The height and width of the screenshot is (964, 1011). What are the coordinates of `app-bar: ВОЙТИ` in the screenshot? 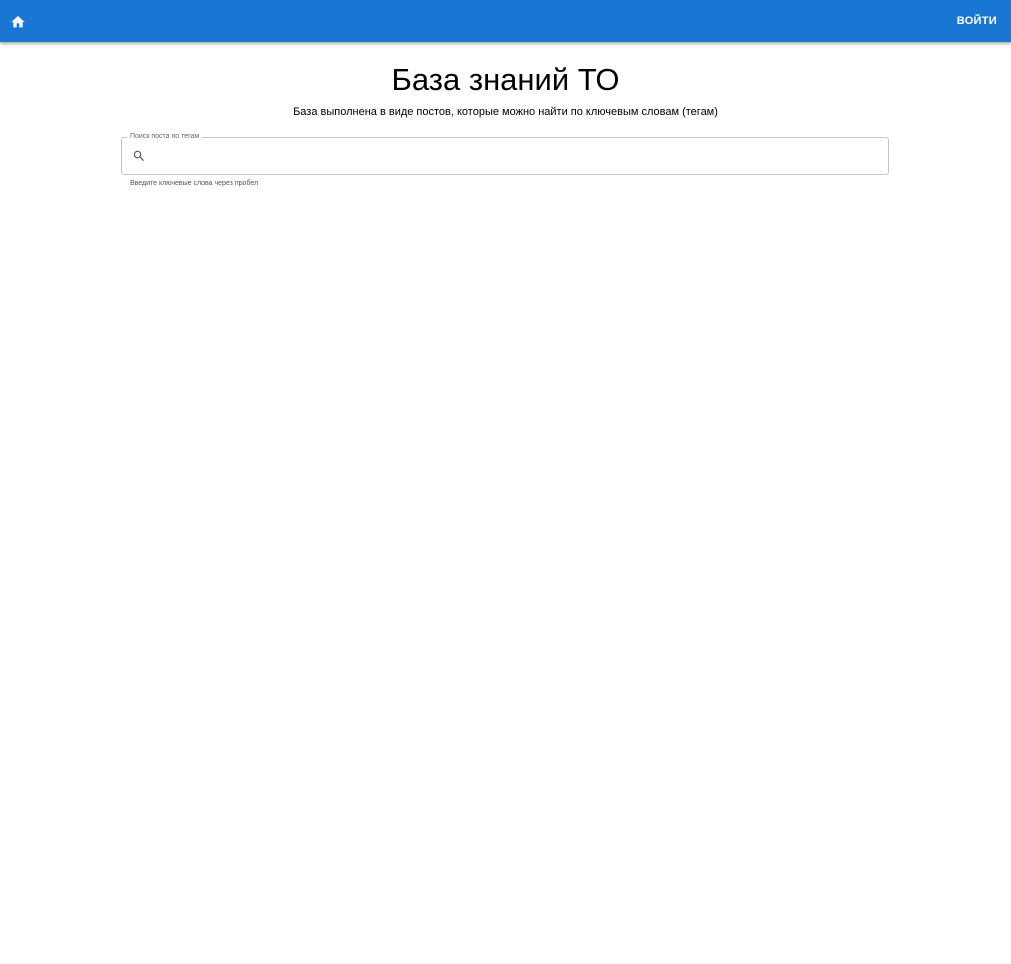 It's located at (505, 21).